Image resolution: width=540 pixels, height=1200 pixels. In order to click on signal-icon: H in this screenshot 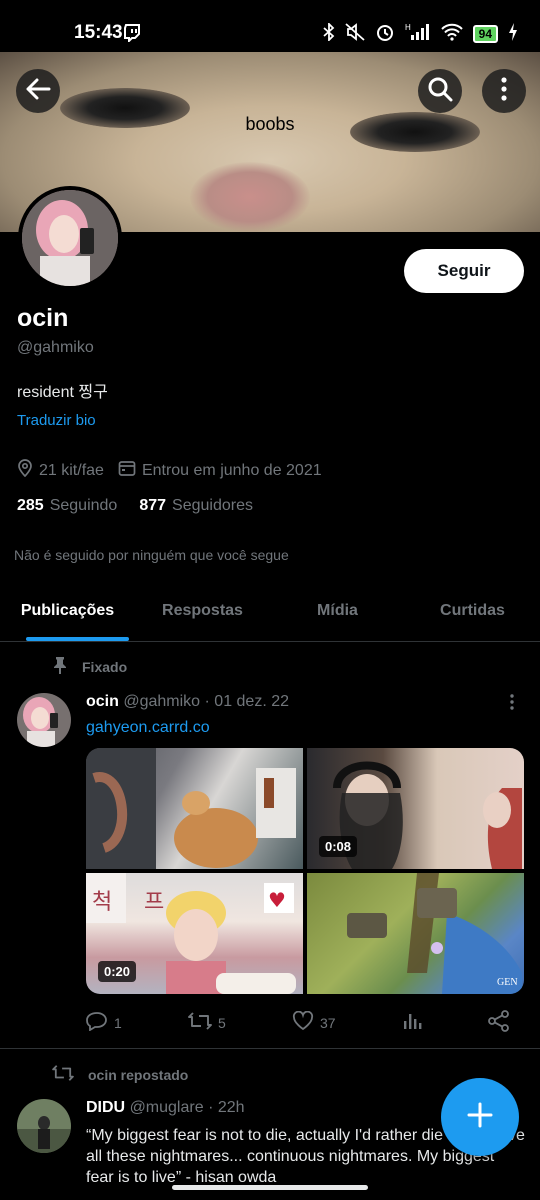, I will do `click(418, 34)`.